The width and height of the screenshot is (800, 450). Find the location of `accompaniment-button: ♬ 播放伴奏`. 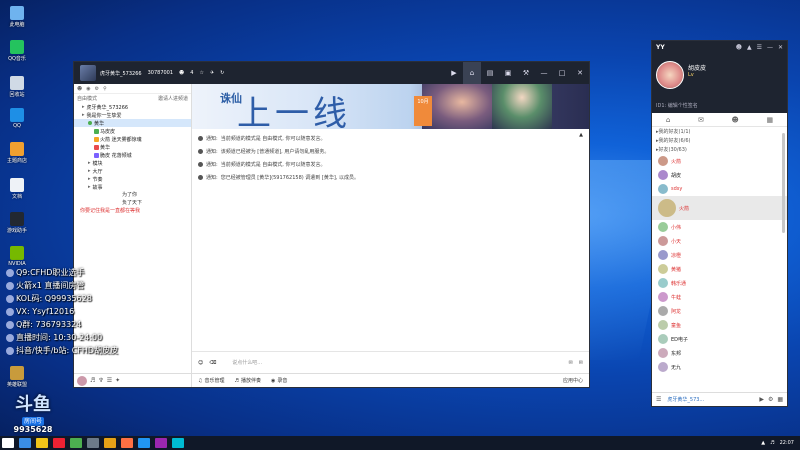

accompaniment-button: ♬ 播放伴奏 is located at coordinates (248, 381).